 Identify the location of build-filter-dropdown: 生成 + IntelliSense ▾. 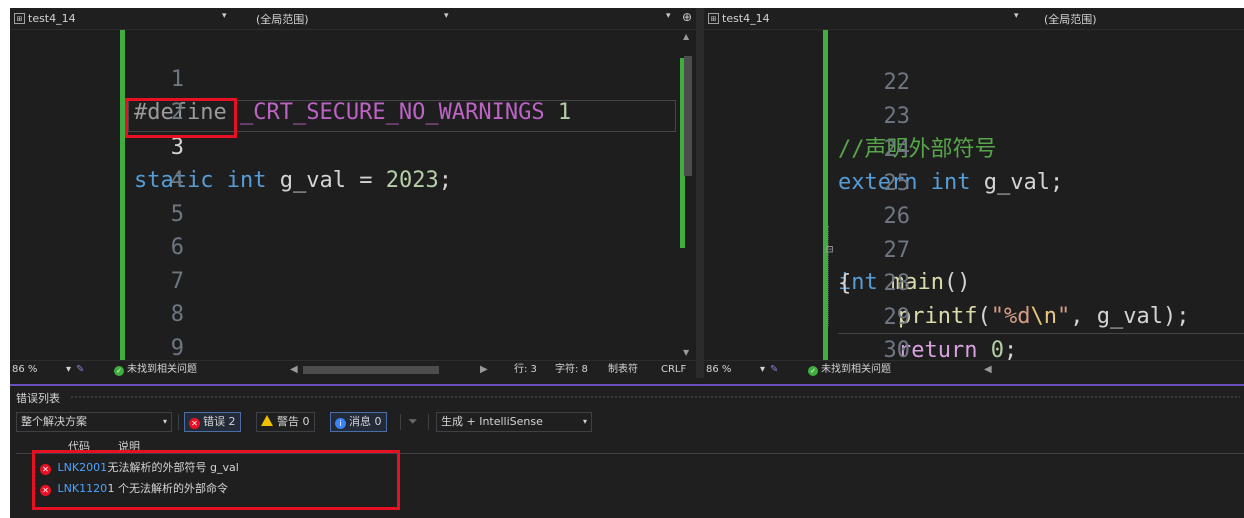
(514, 422).